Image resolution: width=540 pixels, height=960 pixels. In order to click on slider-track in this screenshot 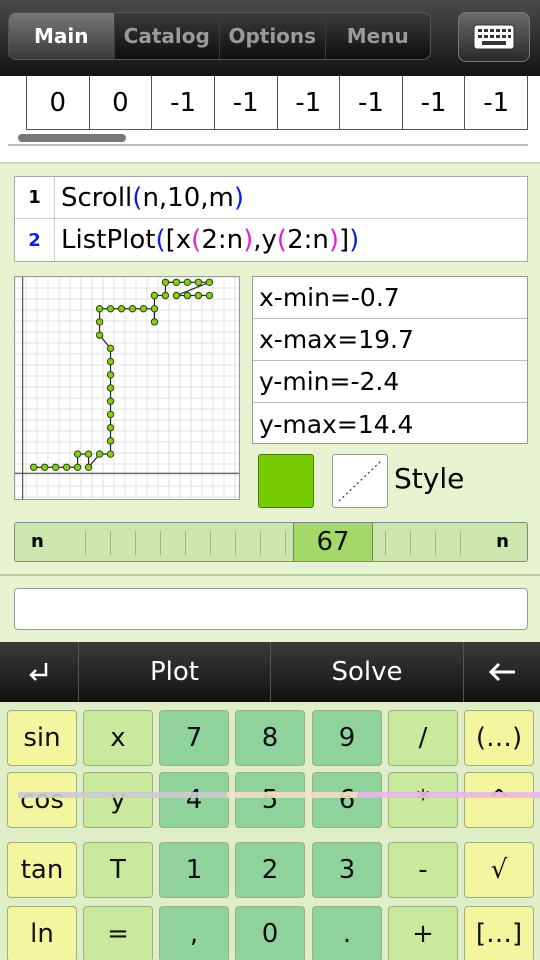, I will do `click(275, 543)`.